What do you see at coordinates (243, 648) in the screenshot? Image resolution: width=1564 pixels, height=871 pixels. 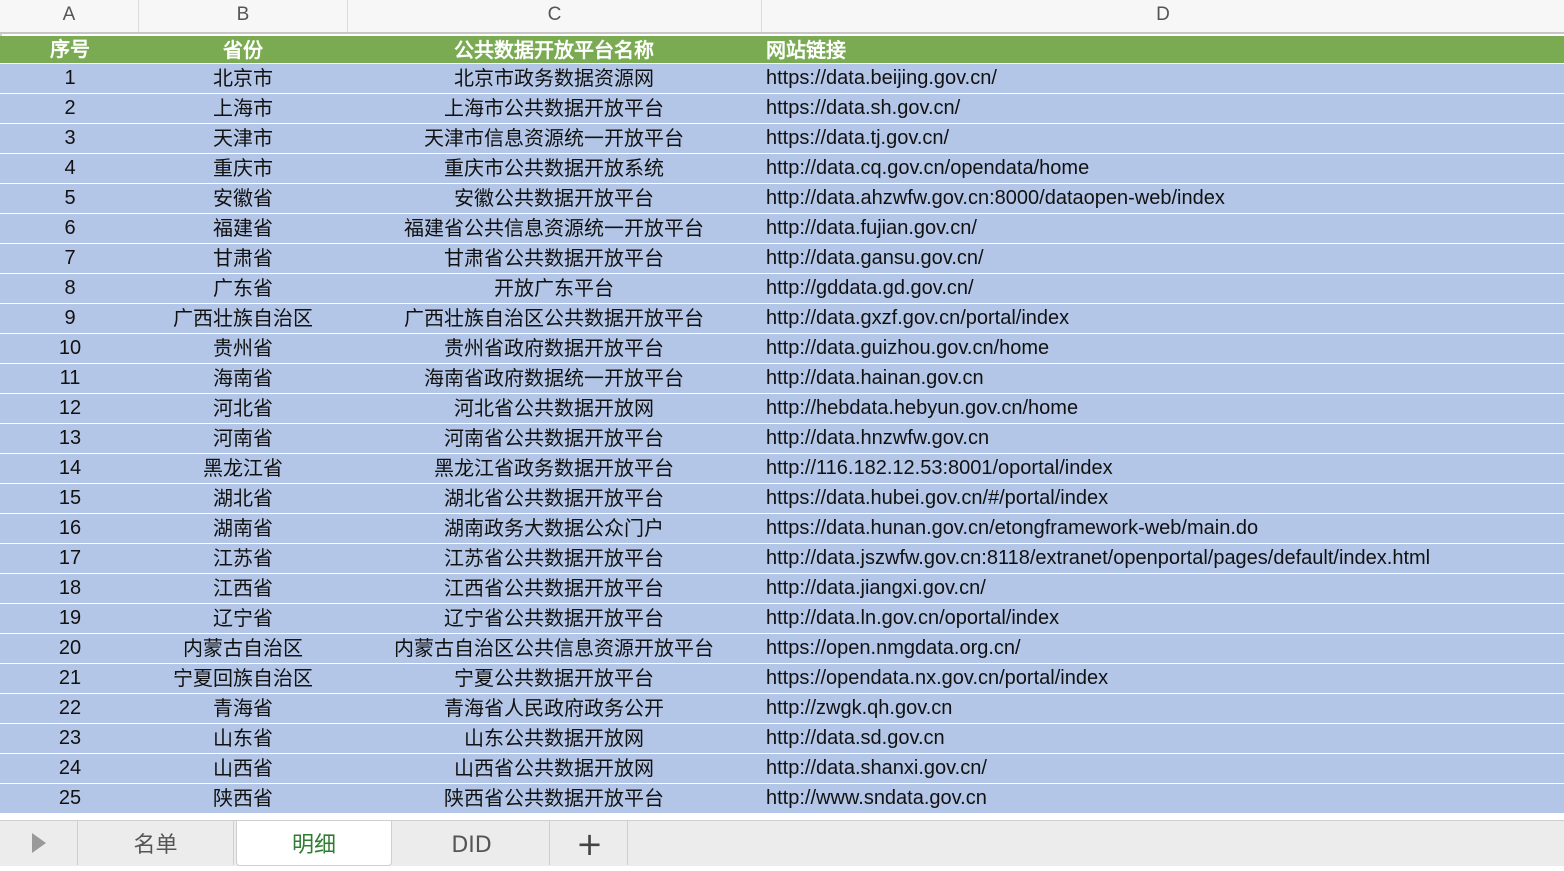 I see `cell-province: 内蒙古自治区` at bounding box center [243, 648].